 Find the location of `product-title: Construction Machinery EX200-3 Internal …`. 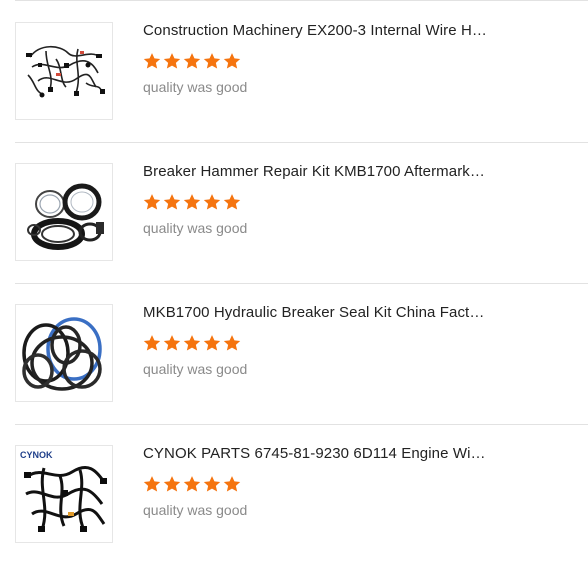

product-title: Construction Machinery EX200-3 Internal … is located at coordinates (315, 30).